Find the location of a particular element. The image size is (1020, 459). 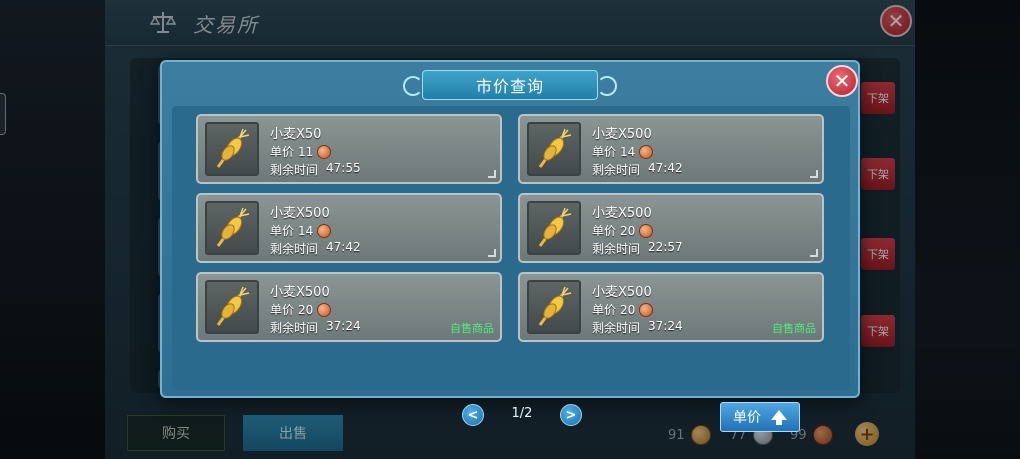

next-page-button: > is located at coordinates (571, 415).